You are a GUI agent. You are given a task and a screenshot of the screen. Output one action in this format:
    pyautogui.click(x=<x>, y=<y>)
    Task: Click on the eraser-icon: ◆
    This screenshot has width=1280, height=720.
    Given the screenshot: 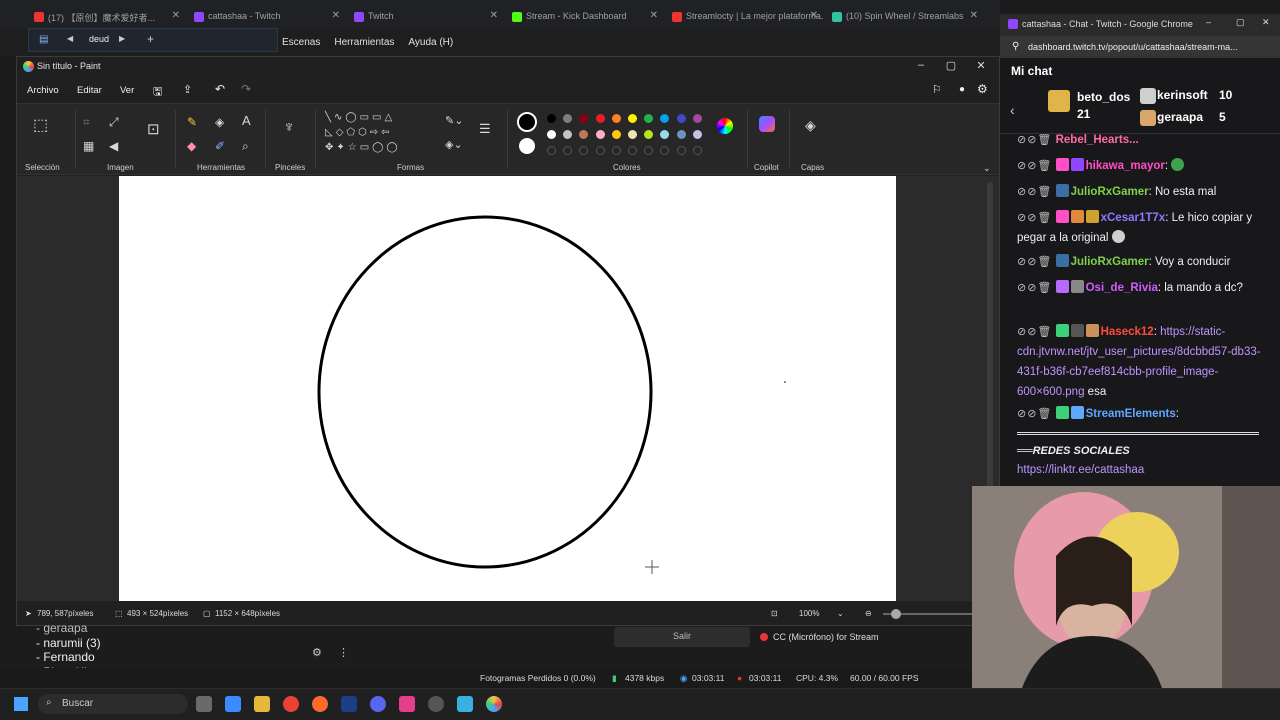 What is the action you would take?
    pyautogui.click(x=191, y=146)
    